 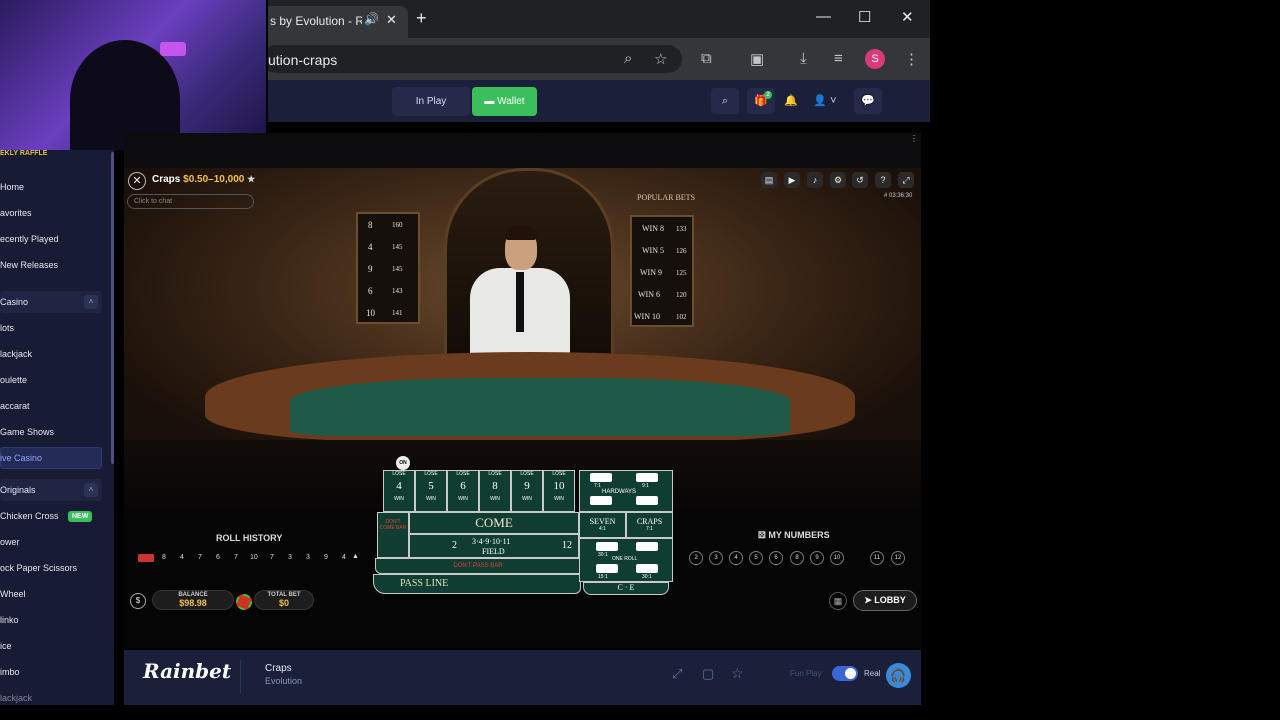 I want to click on speaker-icon: 🔊, so click(x=371, y=19).